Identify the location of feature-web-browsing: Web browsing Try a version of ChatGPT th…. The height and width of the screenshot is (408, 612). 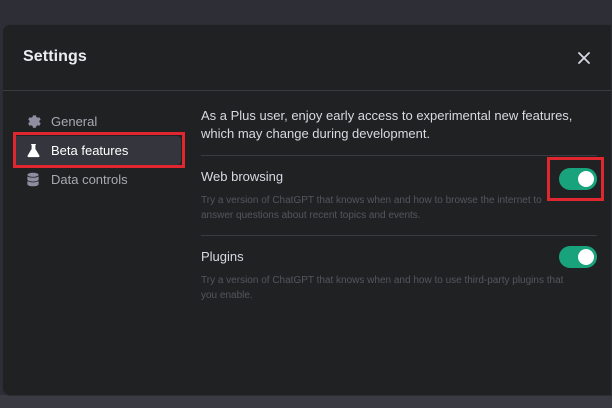
(402, 189).